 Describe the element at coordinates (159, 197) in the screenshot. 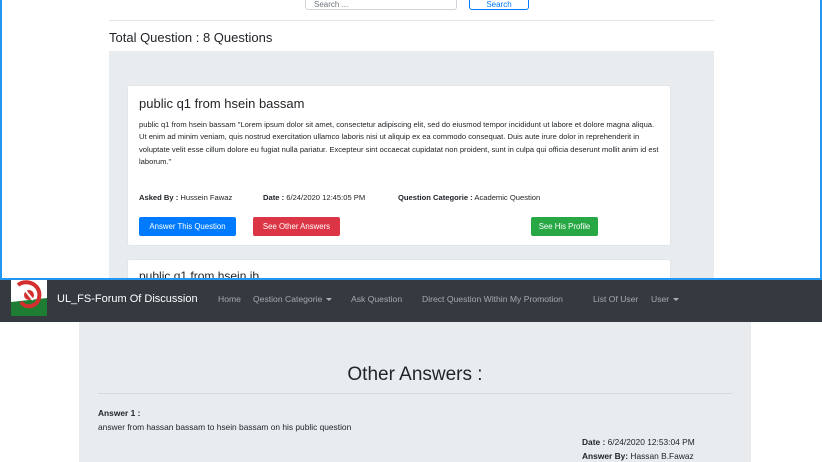

I see `asked-by-label: Asked By :` at that location.